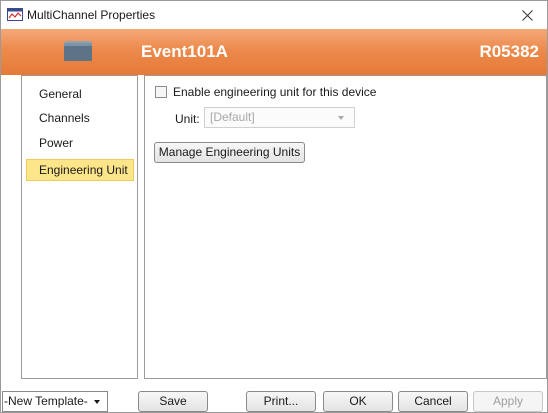  I want to click on app-icon, so click(15, 14).